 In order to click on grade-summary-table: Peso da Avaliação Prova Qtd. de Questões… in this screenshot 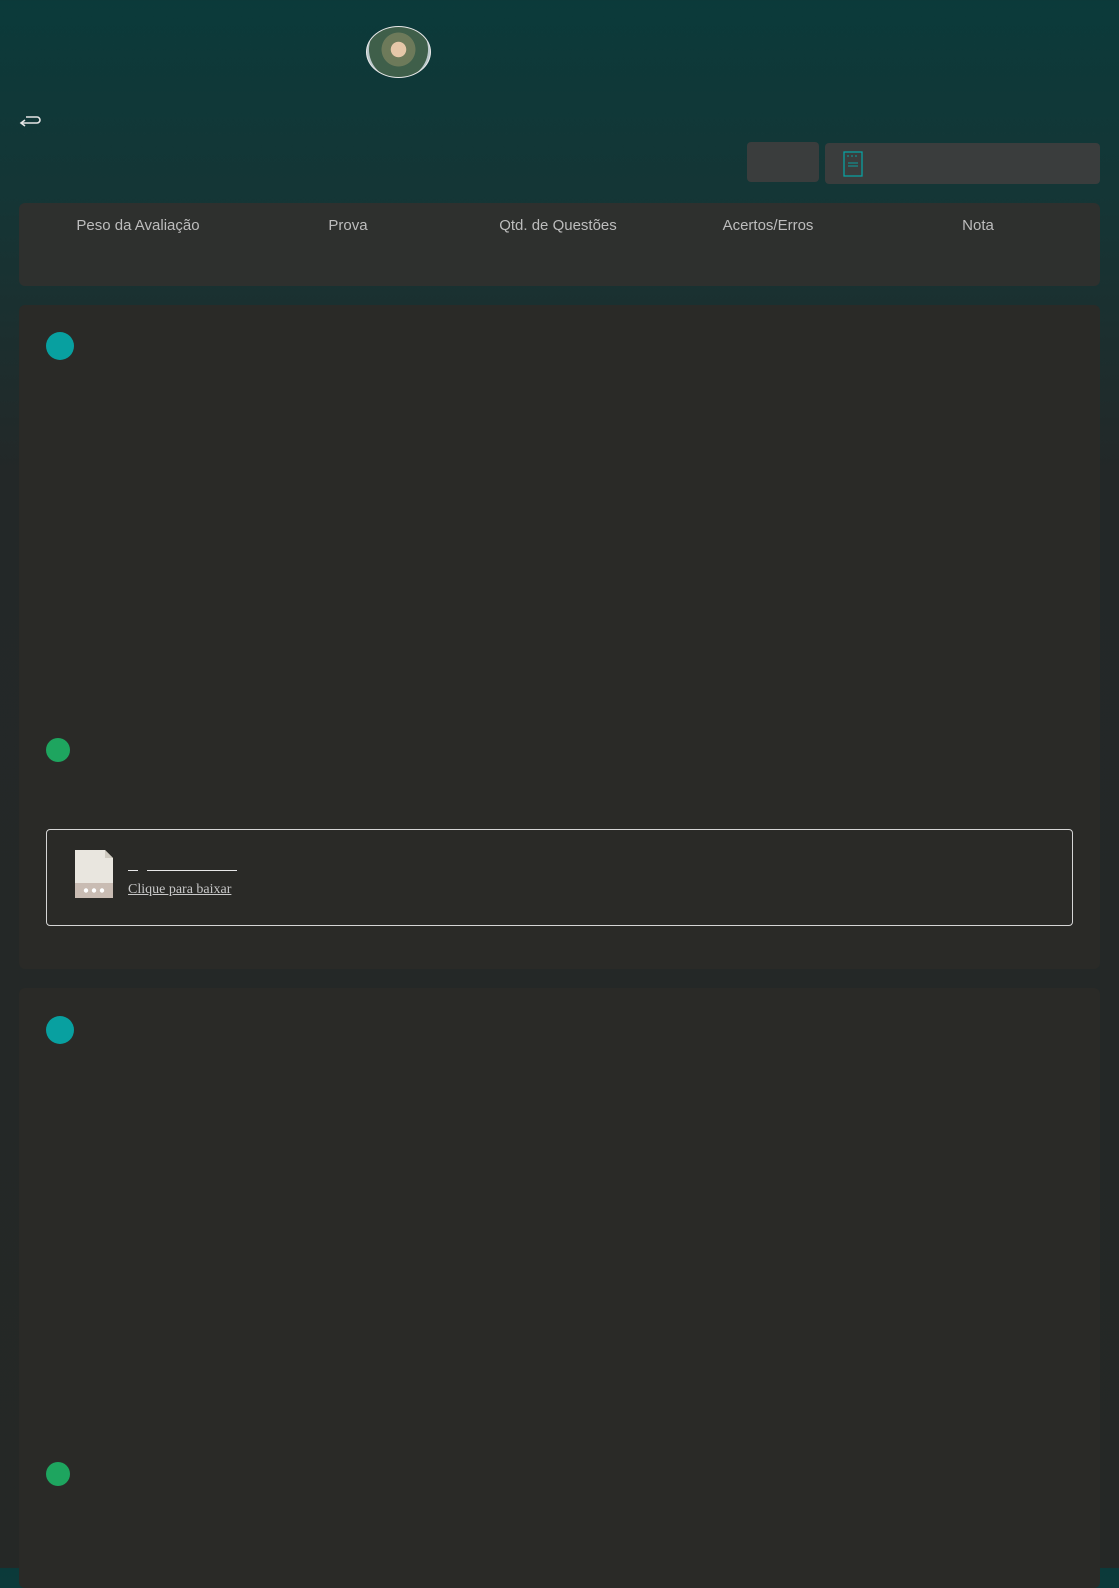, I will do `click(559, 244)`.